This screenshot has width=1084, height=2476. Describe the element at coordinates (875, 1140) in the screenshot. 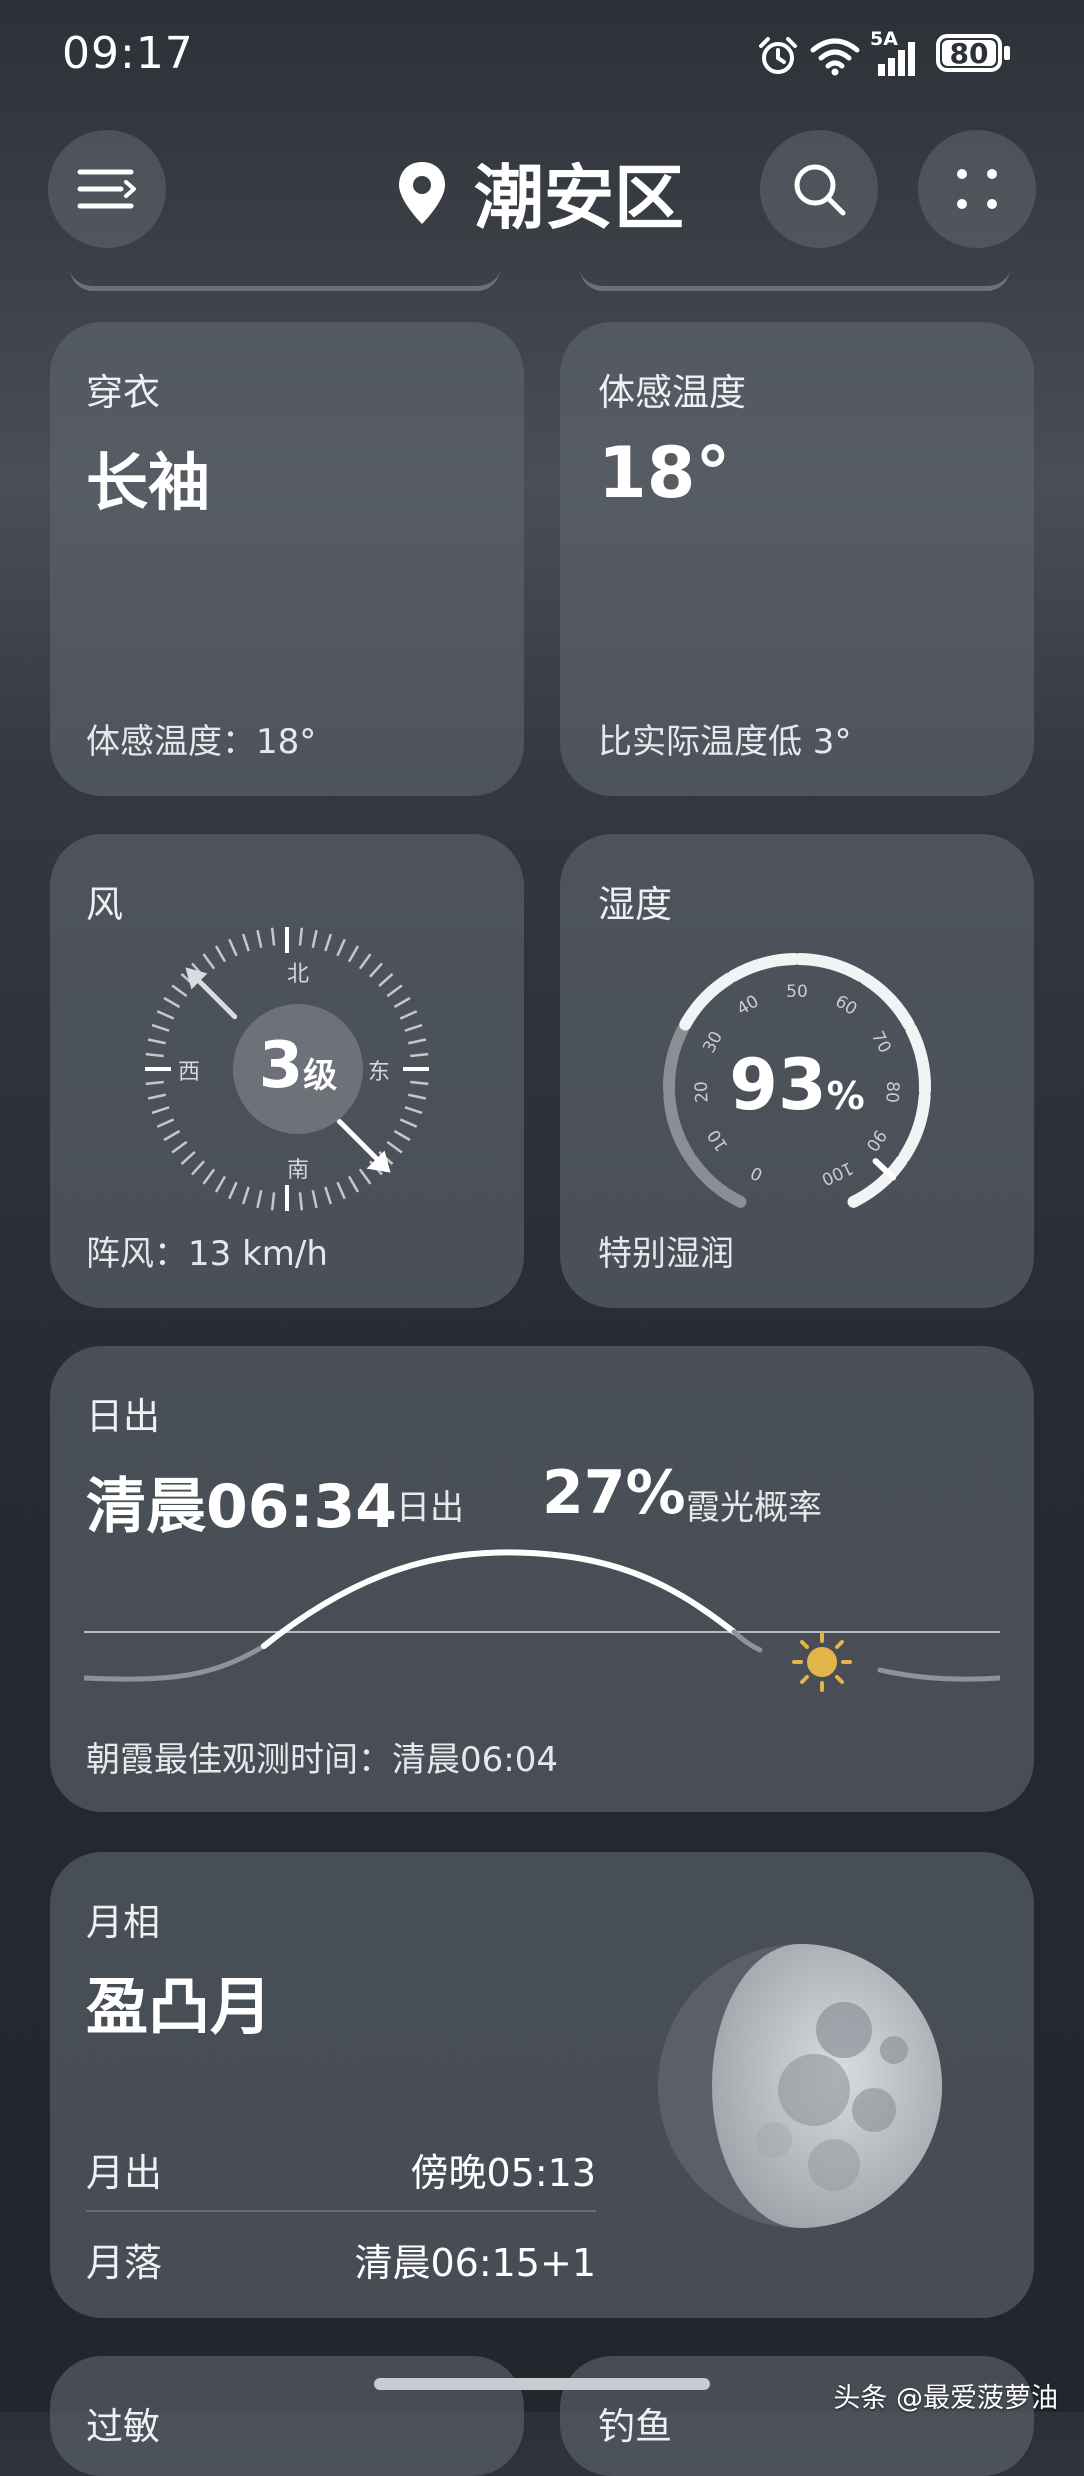

I see `humidity-tick-label: 90` at that location.